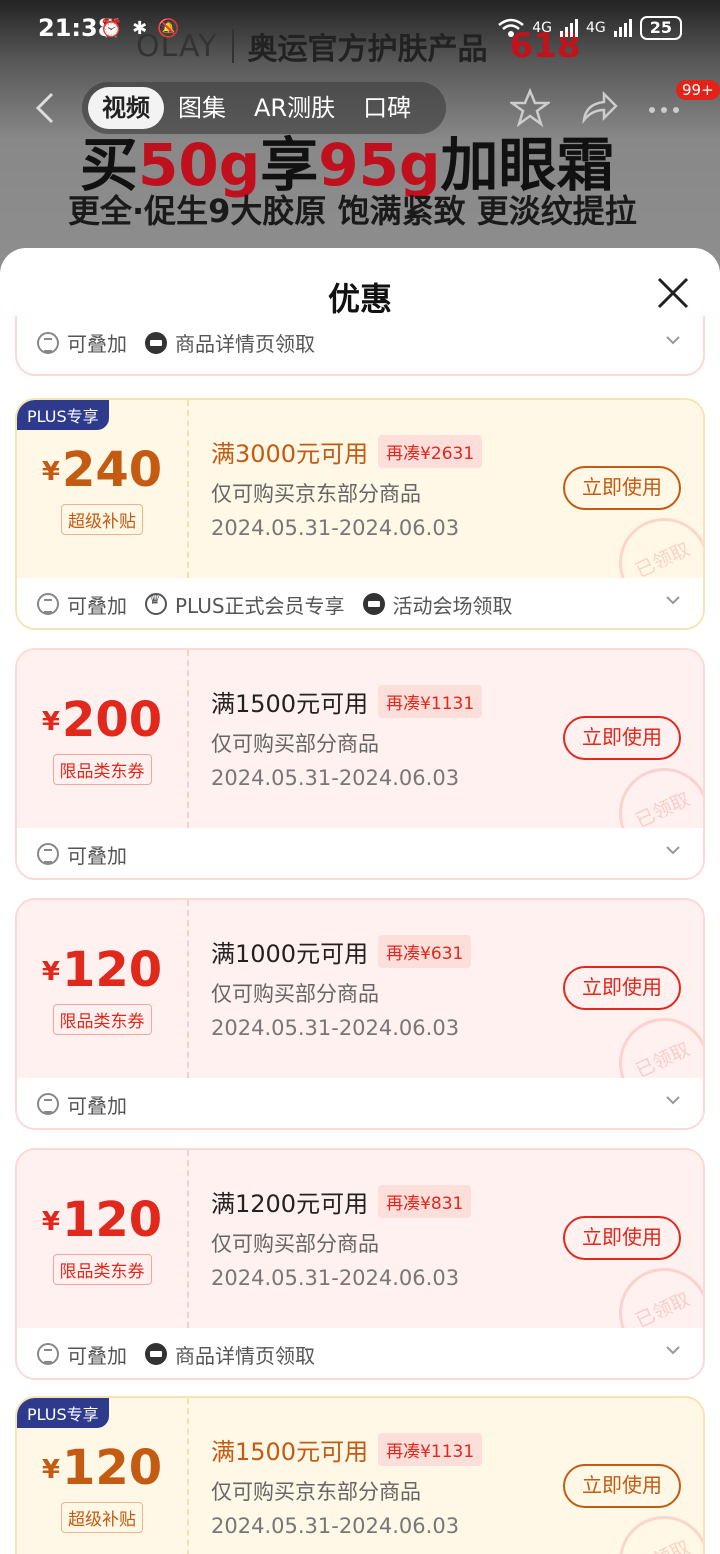  I want to click on tab-ar-skin-test: AR测肤, so click(294, 108).